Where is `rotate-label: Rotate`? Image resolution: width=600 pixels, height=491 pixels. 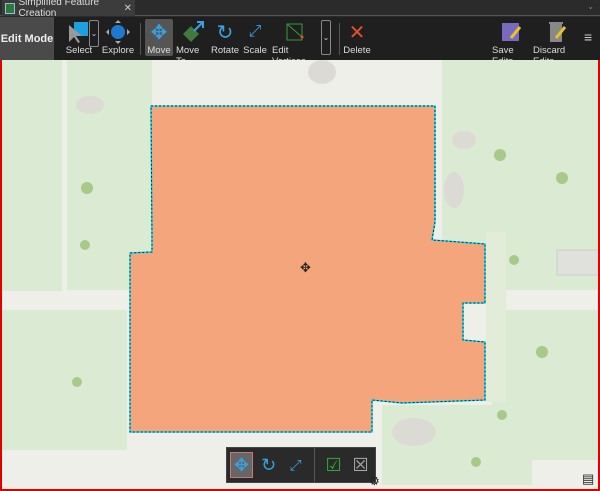 rotate-label: Rotate is located at coordinates (225, 50).